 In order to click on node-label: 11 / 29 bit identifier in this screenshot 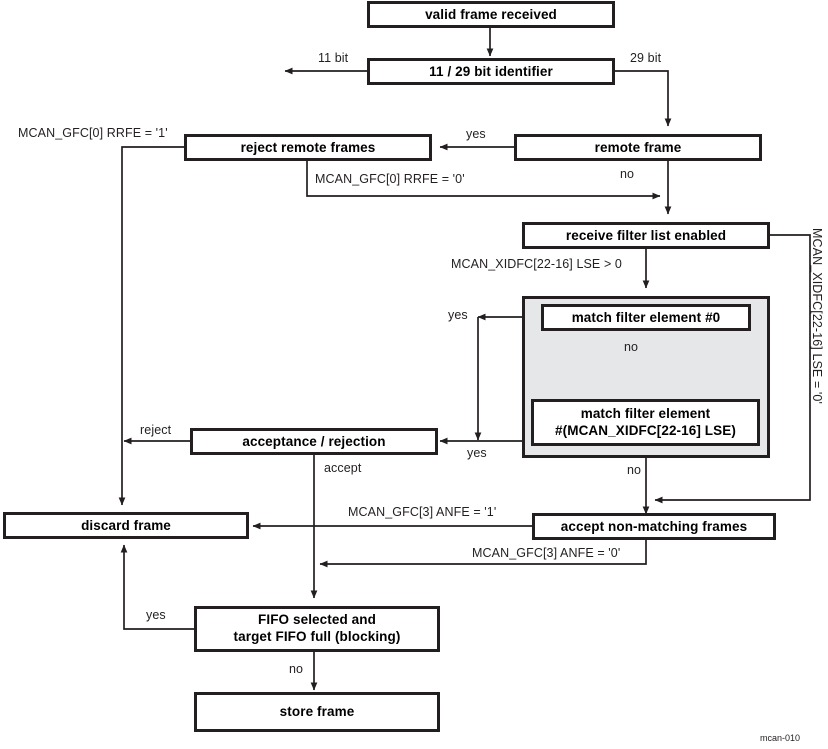, I will do `click(491, 71)`.